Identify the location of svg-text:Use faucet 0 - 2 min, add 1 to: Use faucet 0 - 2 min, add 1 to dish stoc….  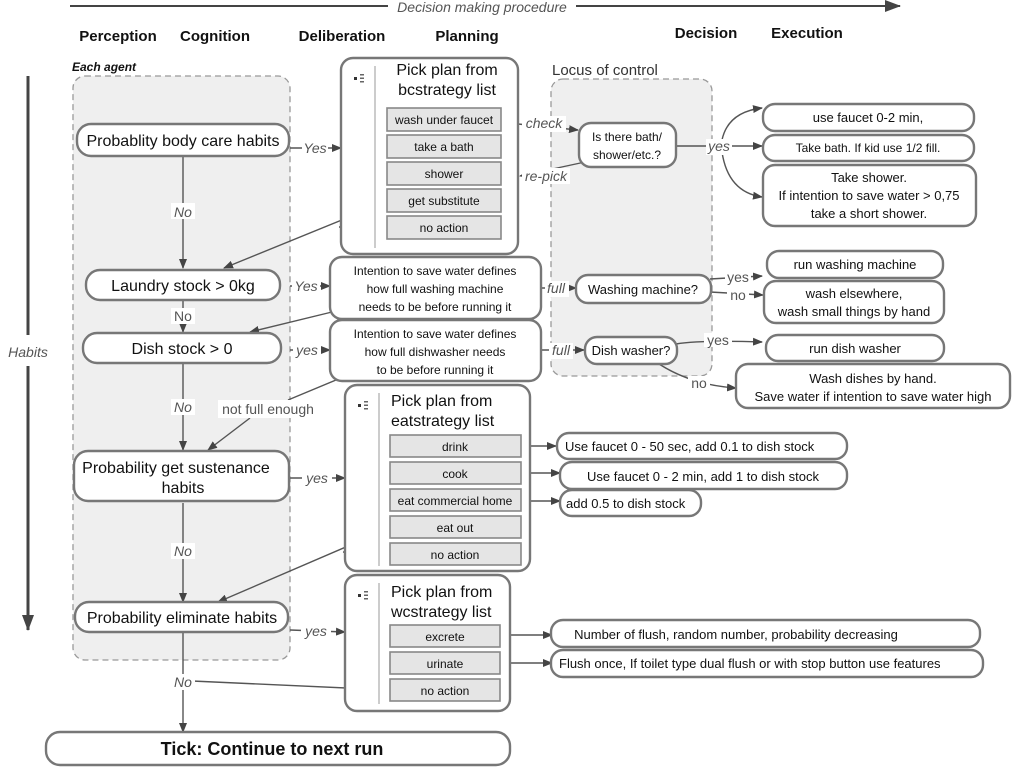
(703, 476).